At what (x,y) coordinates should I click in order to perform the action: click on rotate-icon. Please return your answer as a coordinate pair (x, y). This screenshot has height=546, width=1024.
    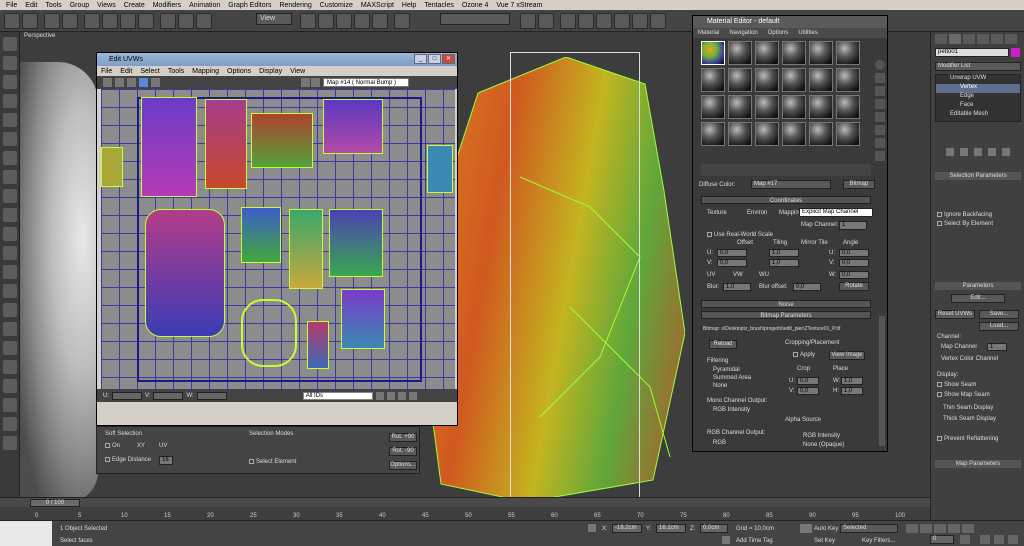
    Looking at the image, I should click on (119, 82).